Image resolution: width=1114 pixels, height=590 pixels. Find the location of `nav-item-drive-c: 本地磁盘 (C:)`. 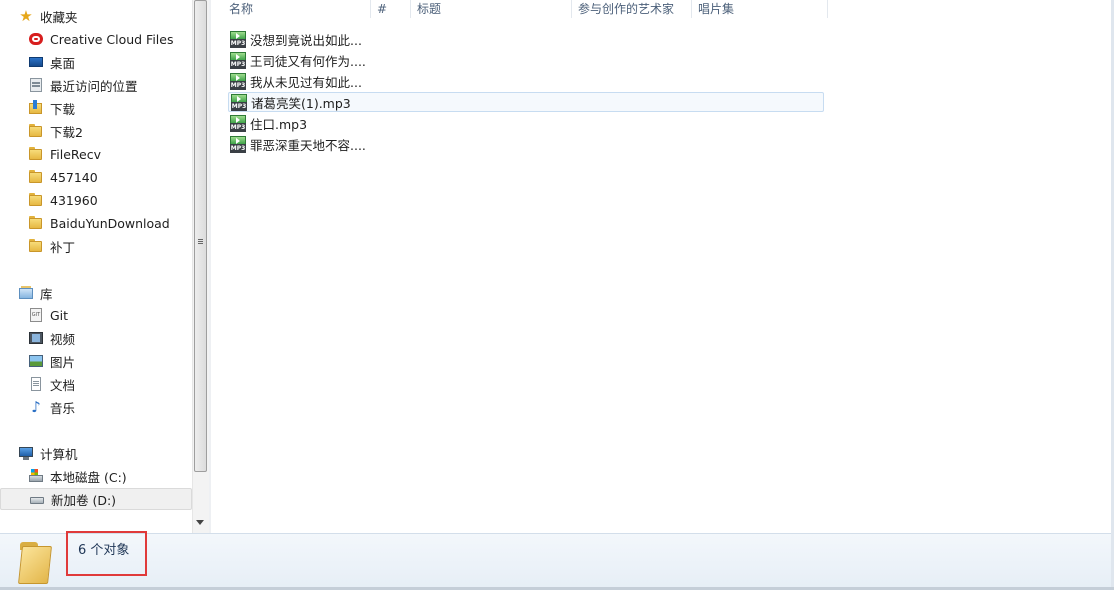

nav-item-drive-c: 本地磁盘 (C:) is located at coordinates (96, 476).